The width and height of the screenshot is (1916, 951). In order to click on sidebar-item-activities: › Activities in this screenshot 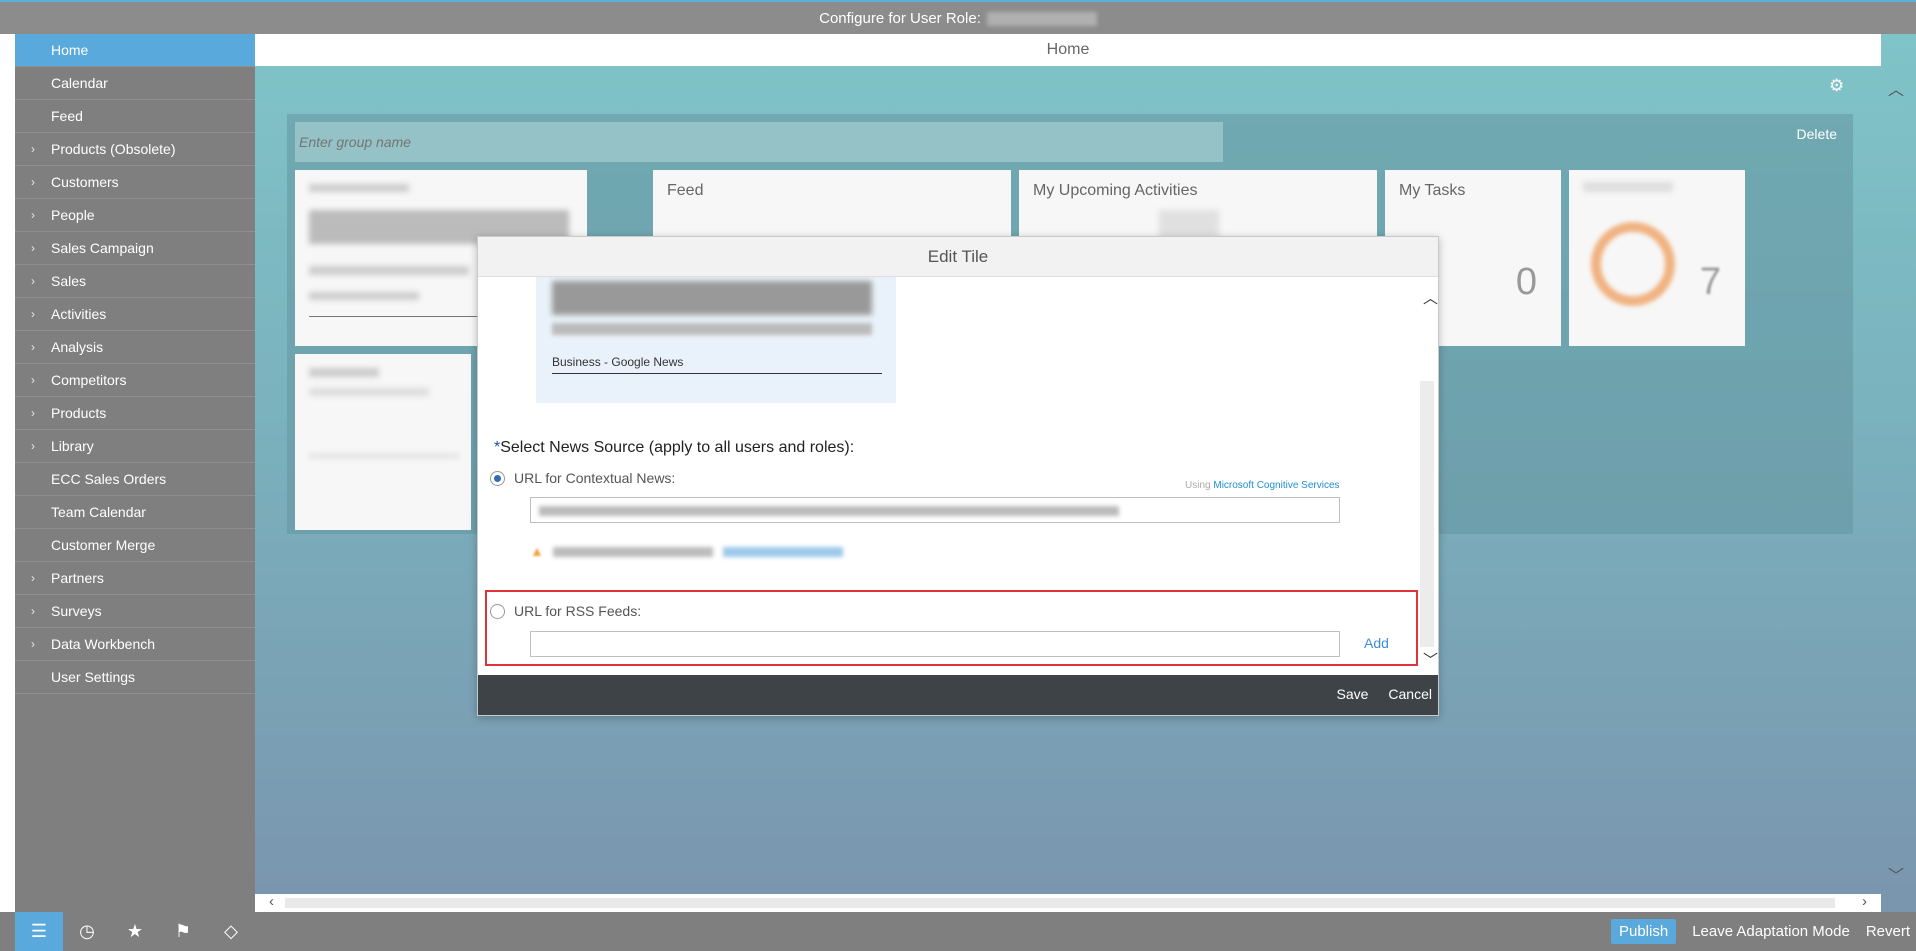, I will do `click(135, 314)`.